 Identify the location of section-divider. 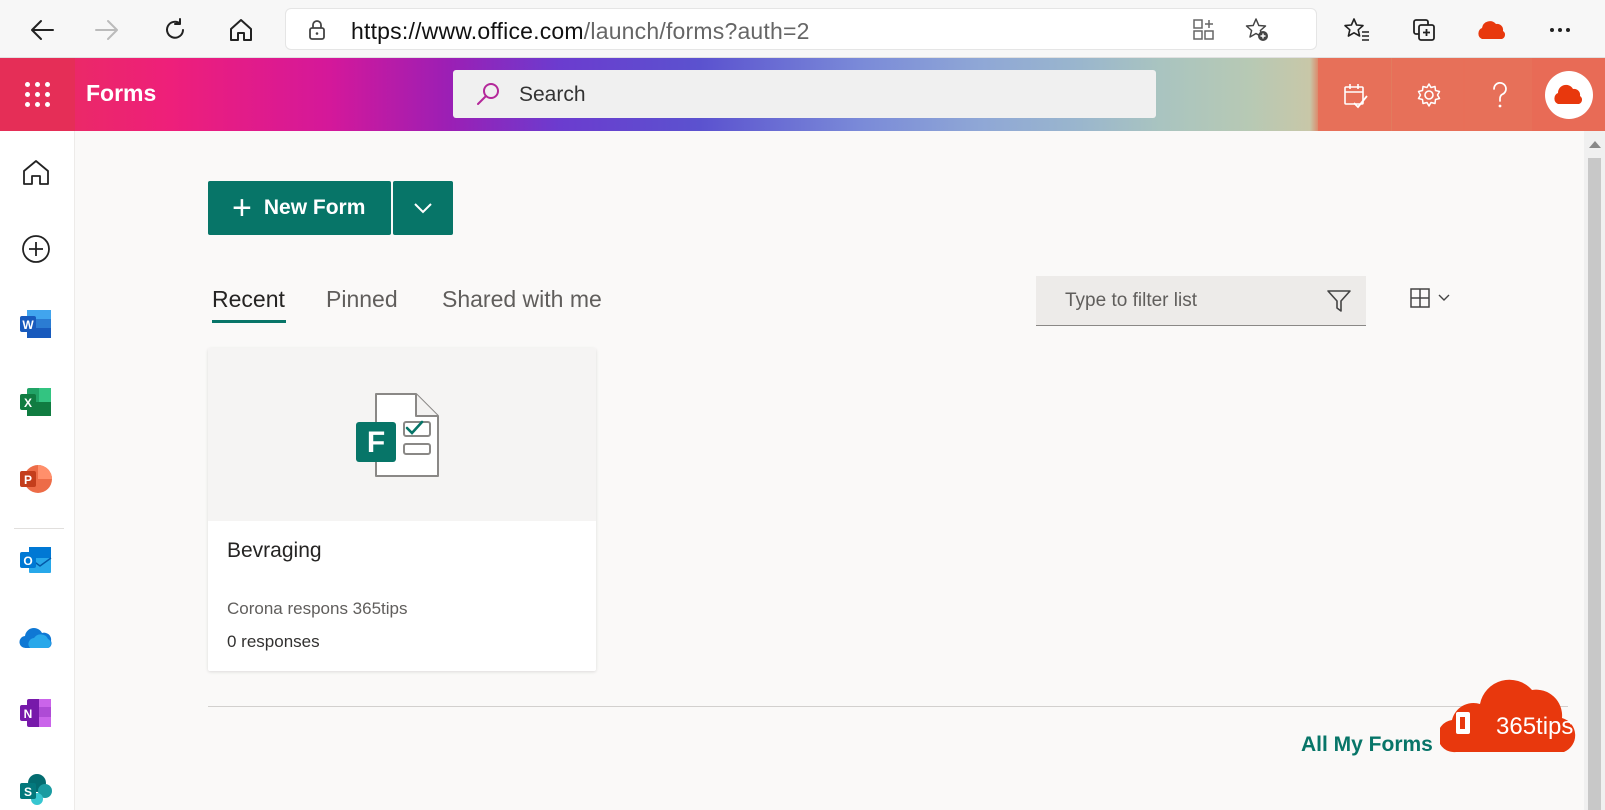
(888, 706).